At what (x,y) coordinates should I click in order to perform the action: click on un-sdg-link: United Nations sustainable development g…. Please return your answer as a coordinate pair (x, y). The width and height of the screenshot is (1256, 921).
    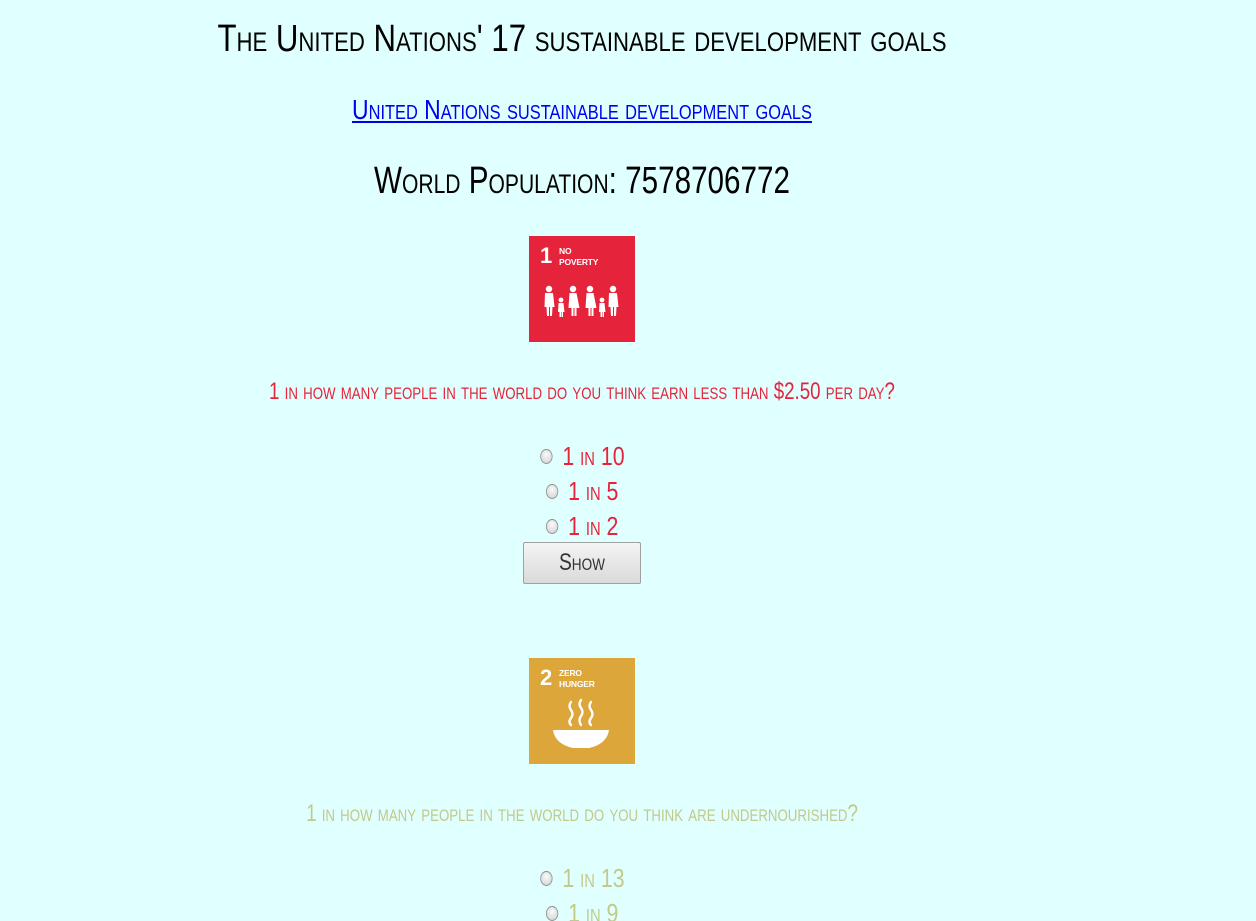
    Looking at the image, I should click on (582, 110).